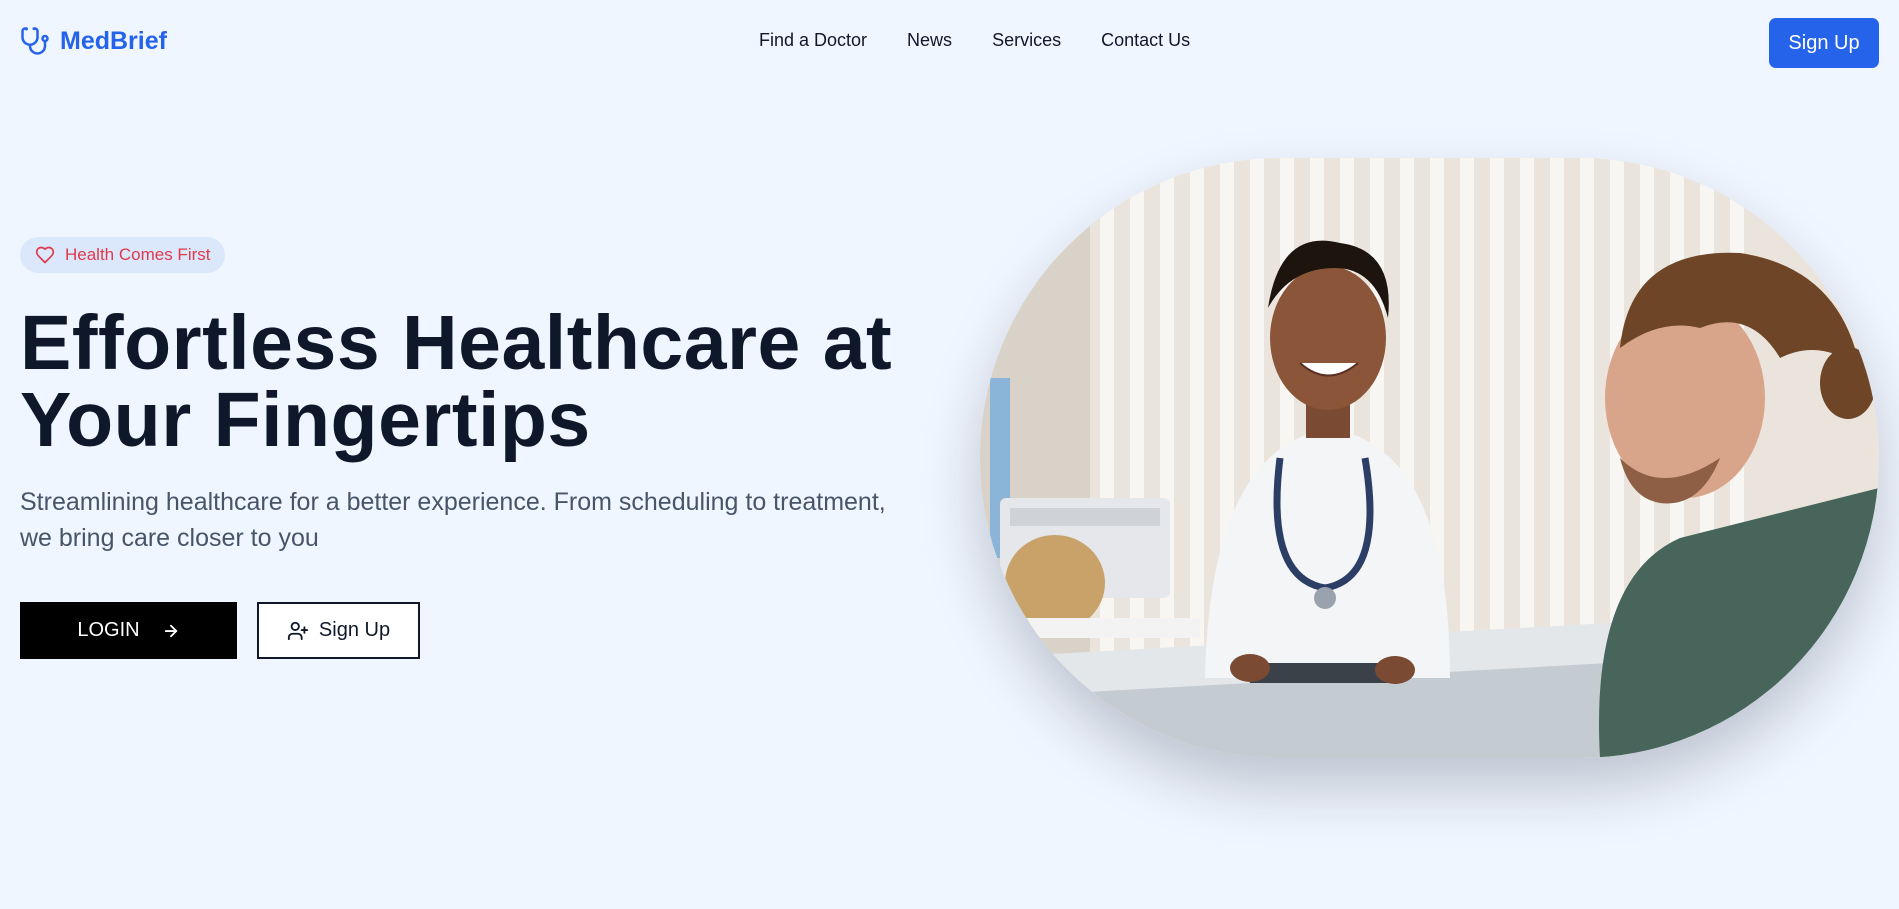 The image size is (1899, 909). Describe the element at coordinates (974, 40) in the screenshot. I see `nav-links: Find a Doctor News Services Contact Us` at that location.